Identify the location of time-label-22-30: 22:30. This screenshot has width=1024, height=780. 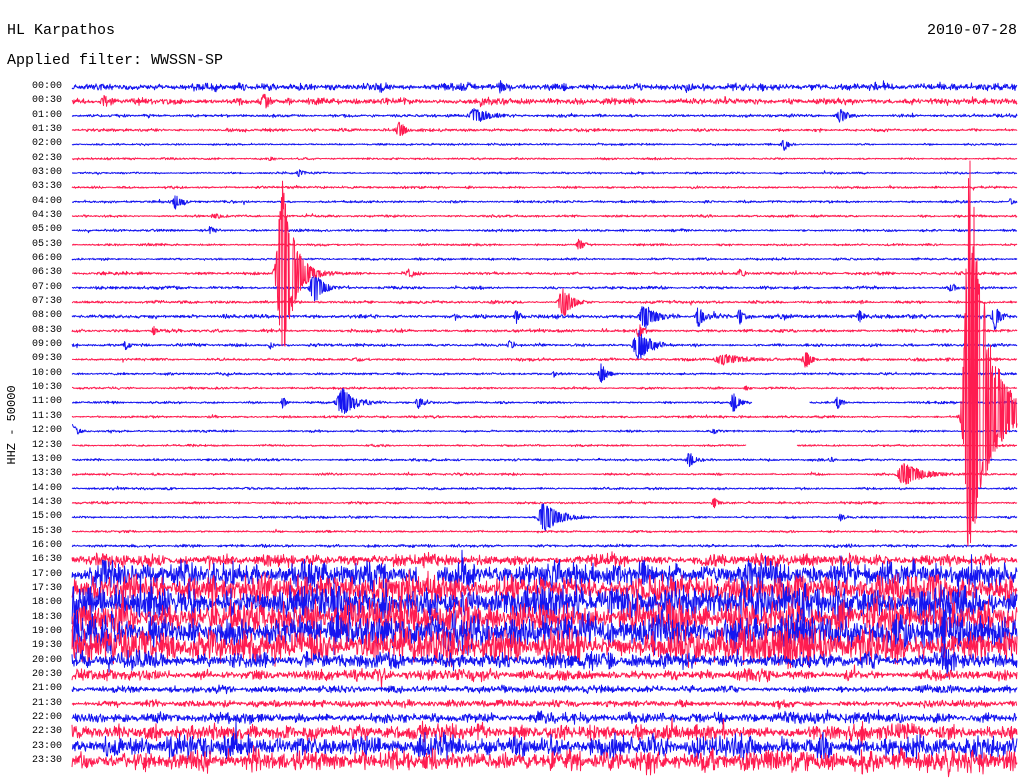
(46, 732).